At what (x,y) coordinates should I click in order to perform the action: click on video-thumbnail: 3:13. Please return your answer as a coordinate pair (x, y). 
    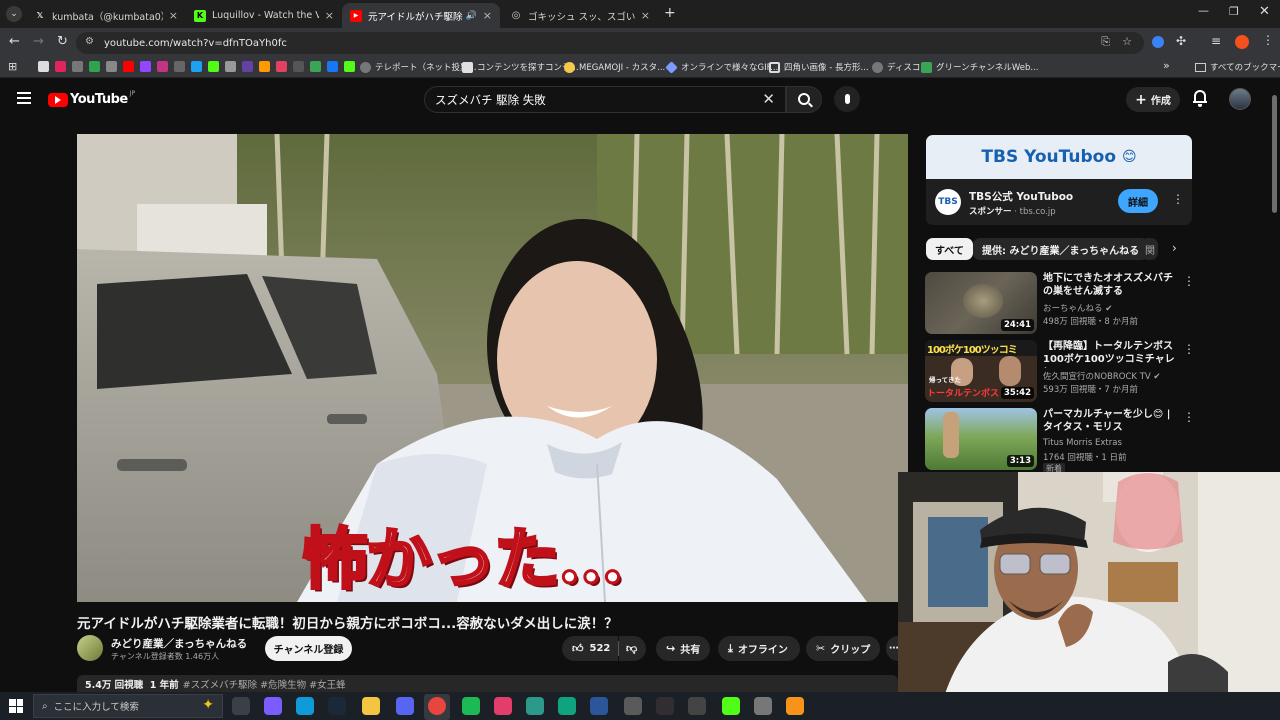
    Looking at the image, I should click on (981, 439).